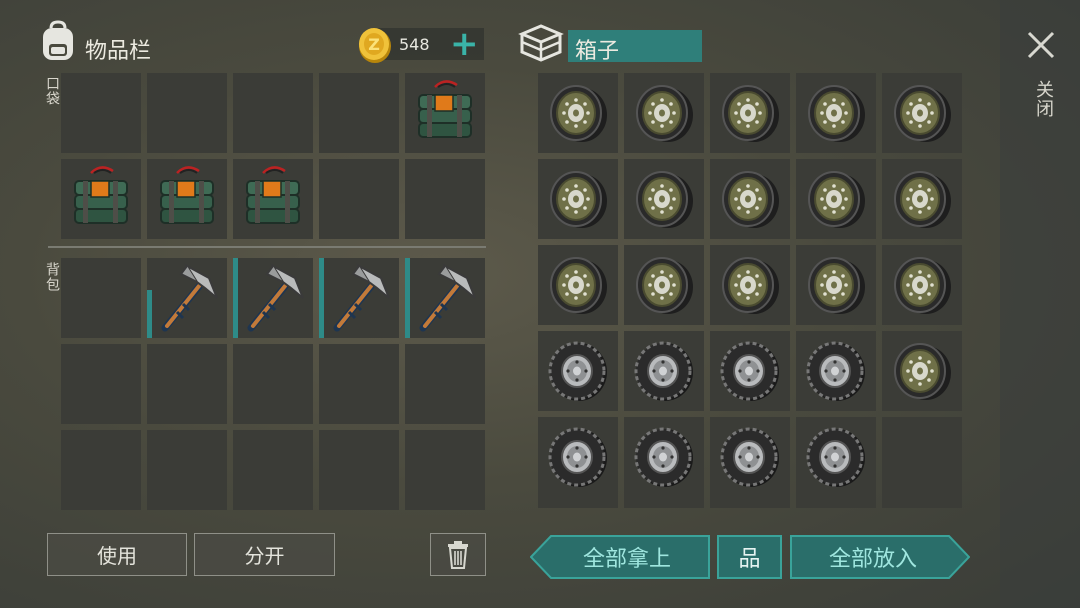 The width and height of the screenshot is (1080, 608). What do you see at coordinates (264, 554) in the screenshot?
I see `split-button: 分开` at bounding box center [264, 554].